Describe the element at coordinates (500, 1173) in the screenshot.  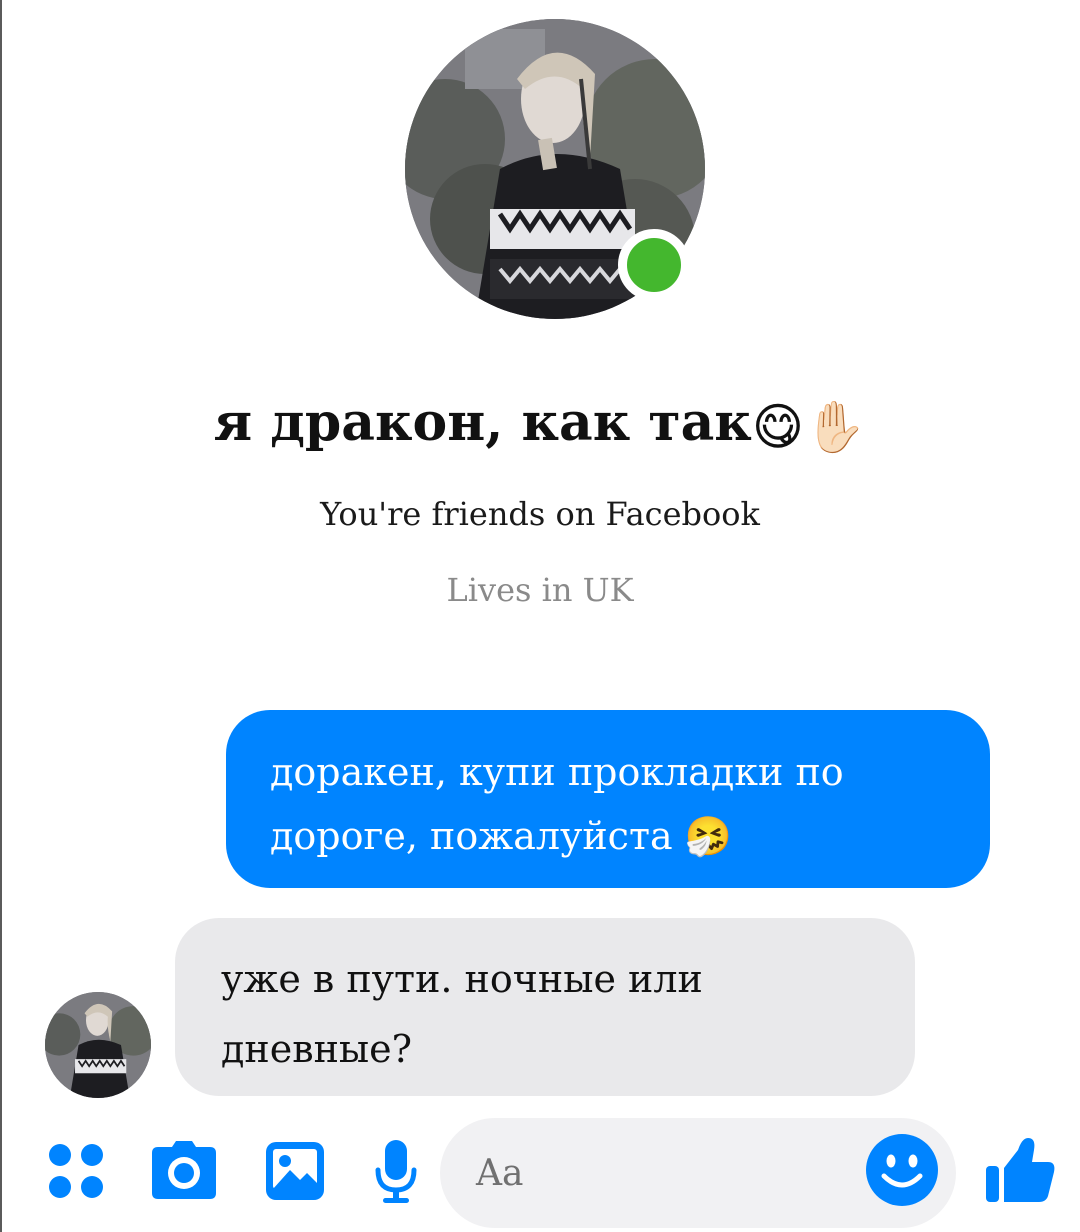
I see `message-input-placeholder: Aa` at that location.